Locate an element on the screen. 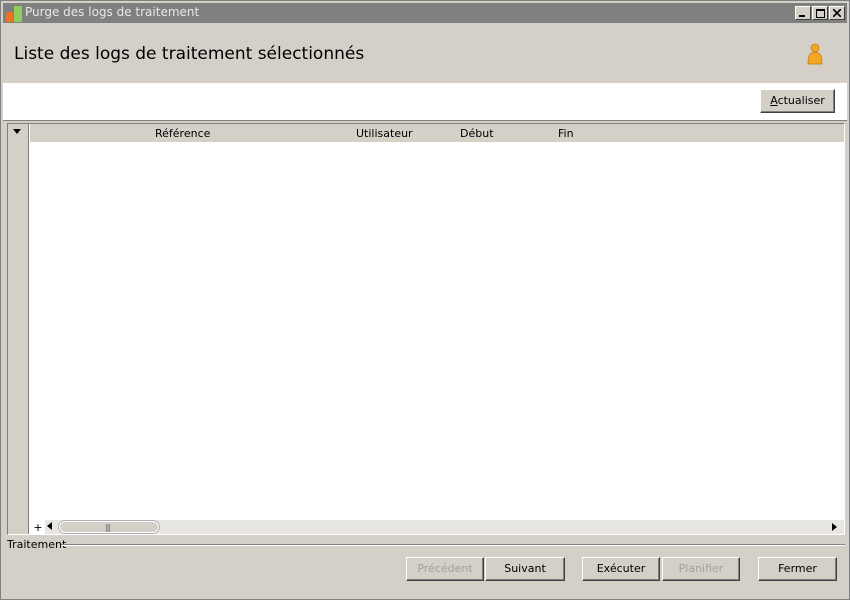  next-button: Suivant is located at coordinates (525, 569).